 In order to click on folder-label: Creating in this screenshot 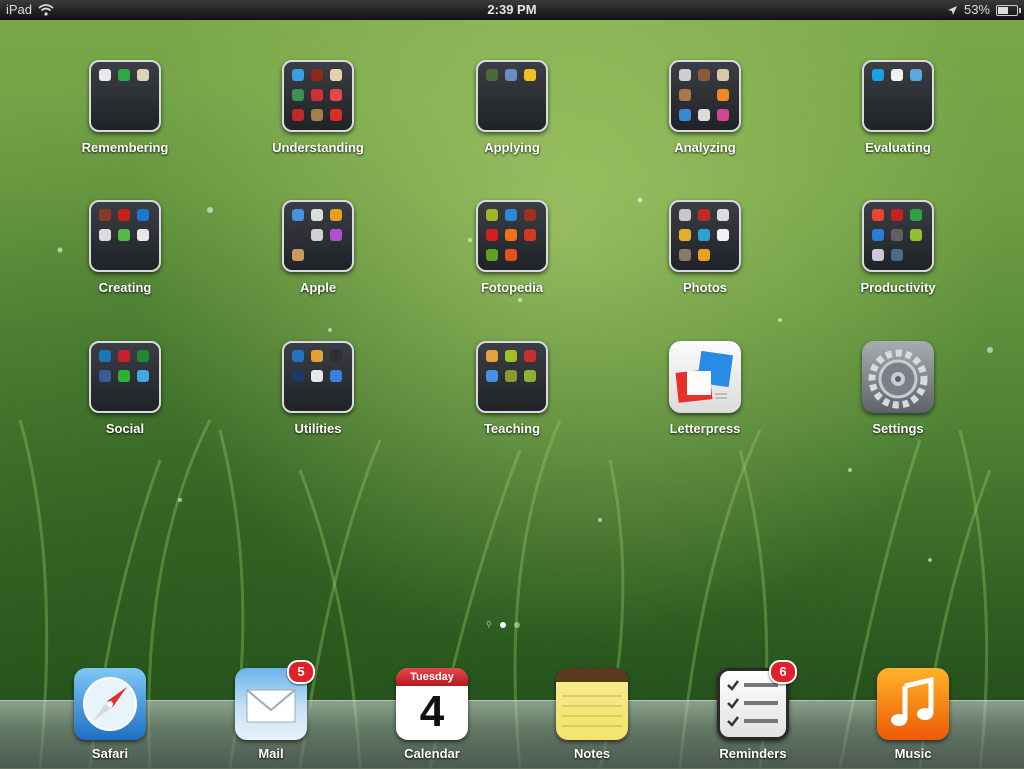, I will do `click(125, 287)`.